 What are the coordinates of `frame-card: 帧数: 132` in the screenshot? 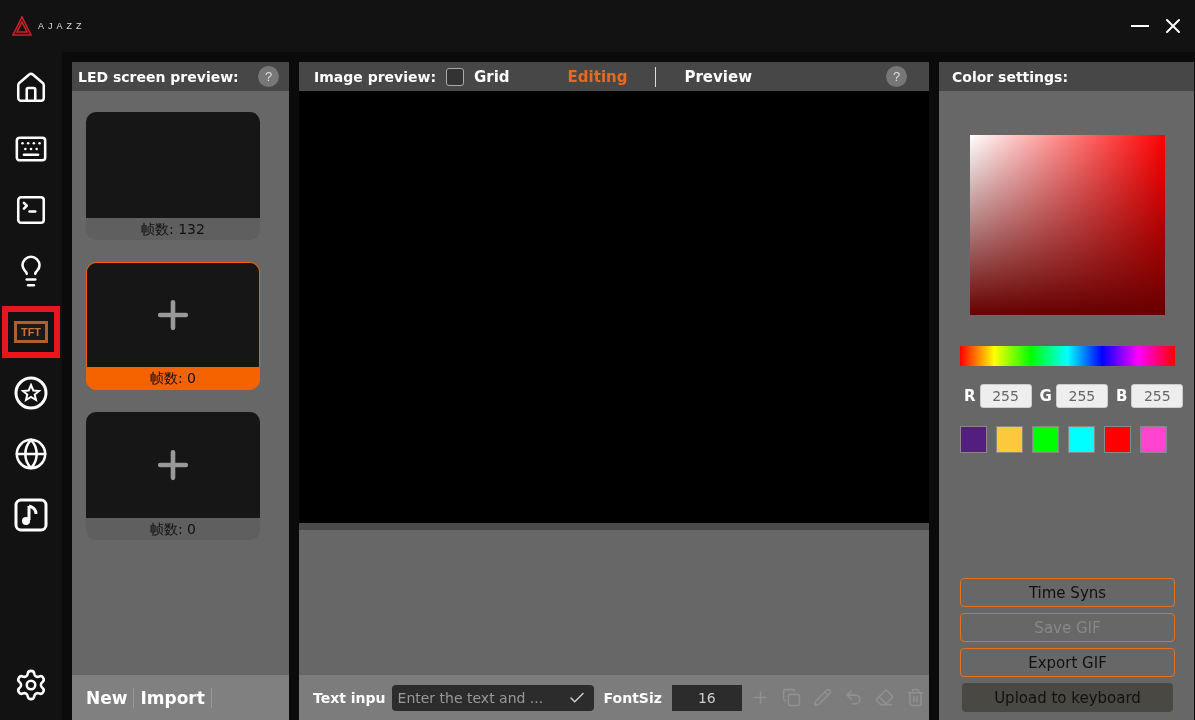 It's located at (173, 176).